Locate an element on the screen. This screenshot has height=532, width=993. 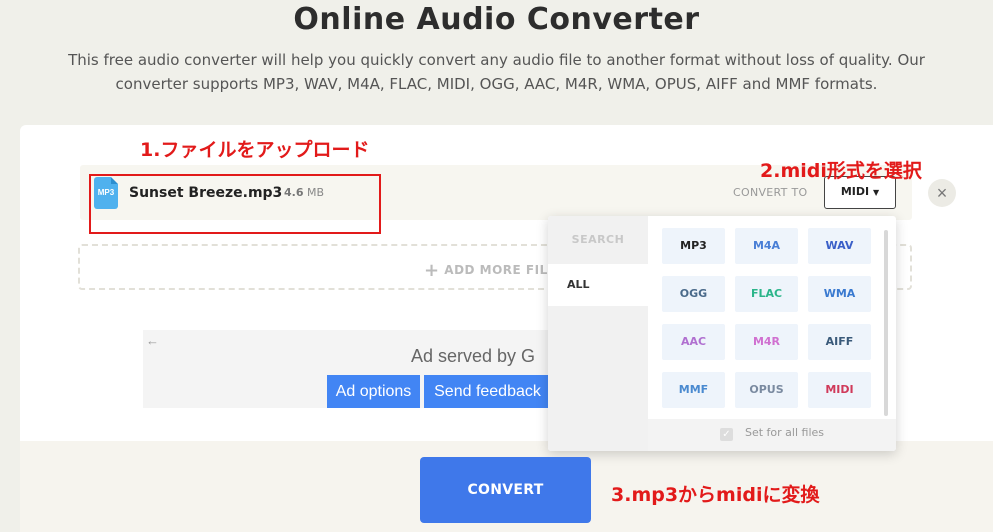
format-option-aiff: AIFF is located at coordinates (839, 342).